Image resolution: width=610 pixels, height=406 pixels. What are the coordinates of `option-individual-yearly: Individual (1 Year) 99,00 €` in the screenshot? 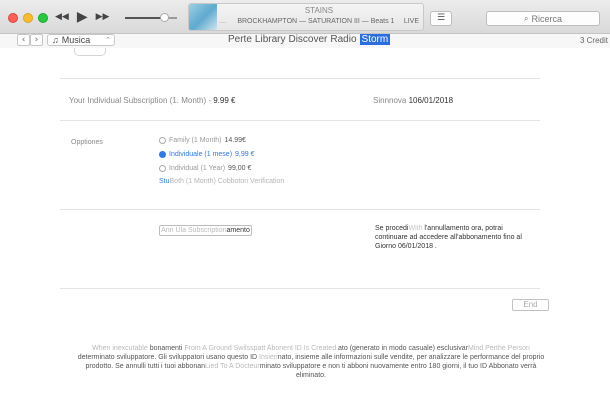 It's located at (205, 168).